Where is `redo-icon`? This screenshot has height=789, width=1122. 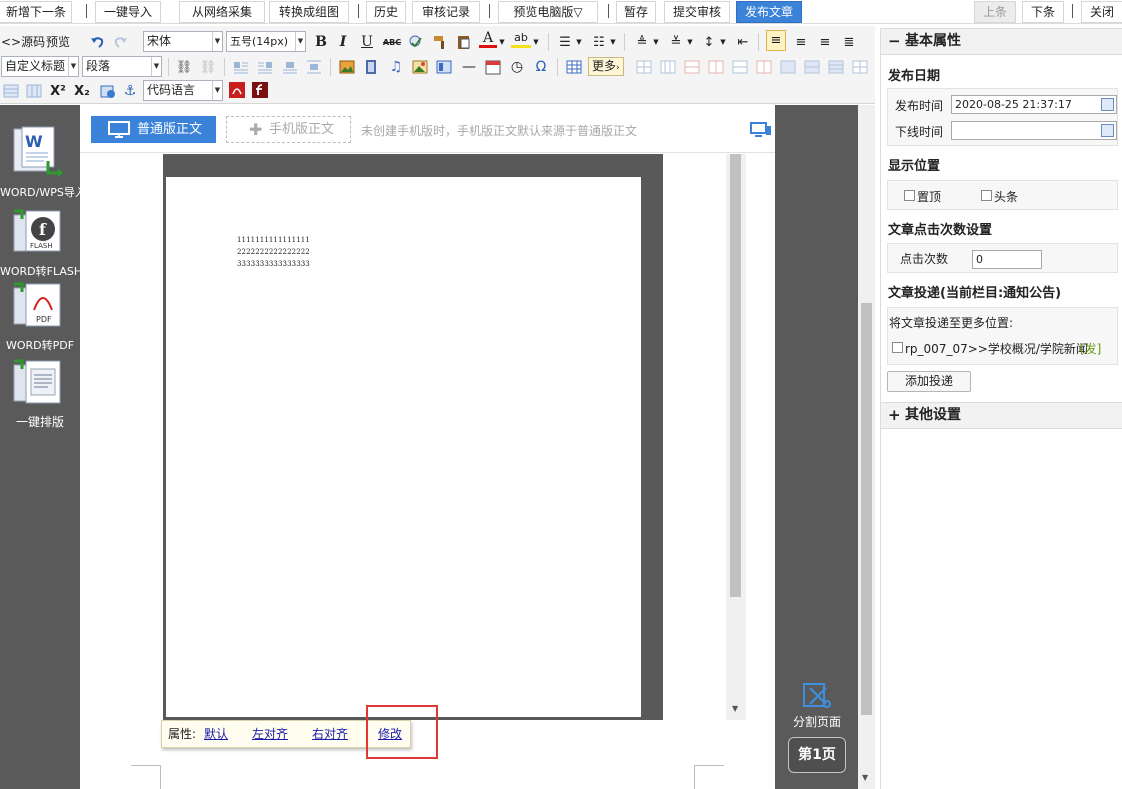 redo-icon is located at coordinates (121, 42).